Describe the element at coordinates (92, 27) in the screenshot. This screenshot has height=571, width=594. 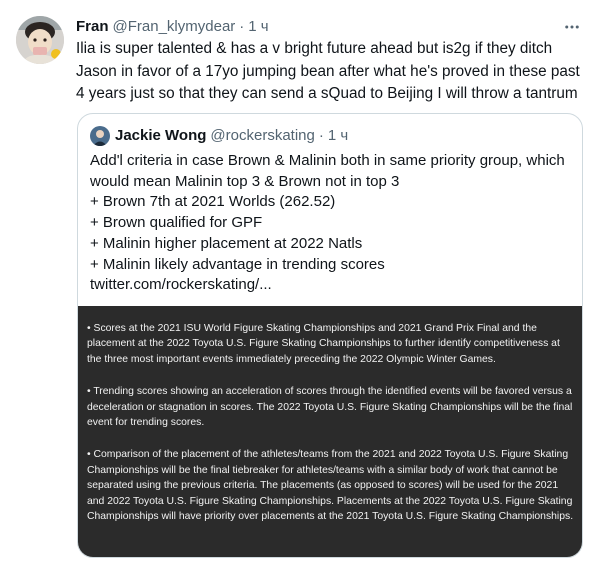
I see `author-name: Fran` at that location.